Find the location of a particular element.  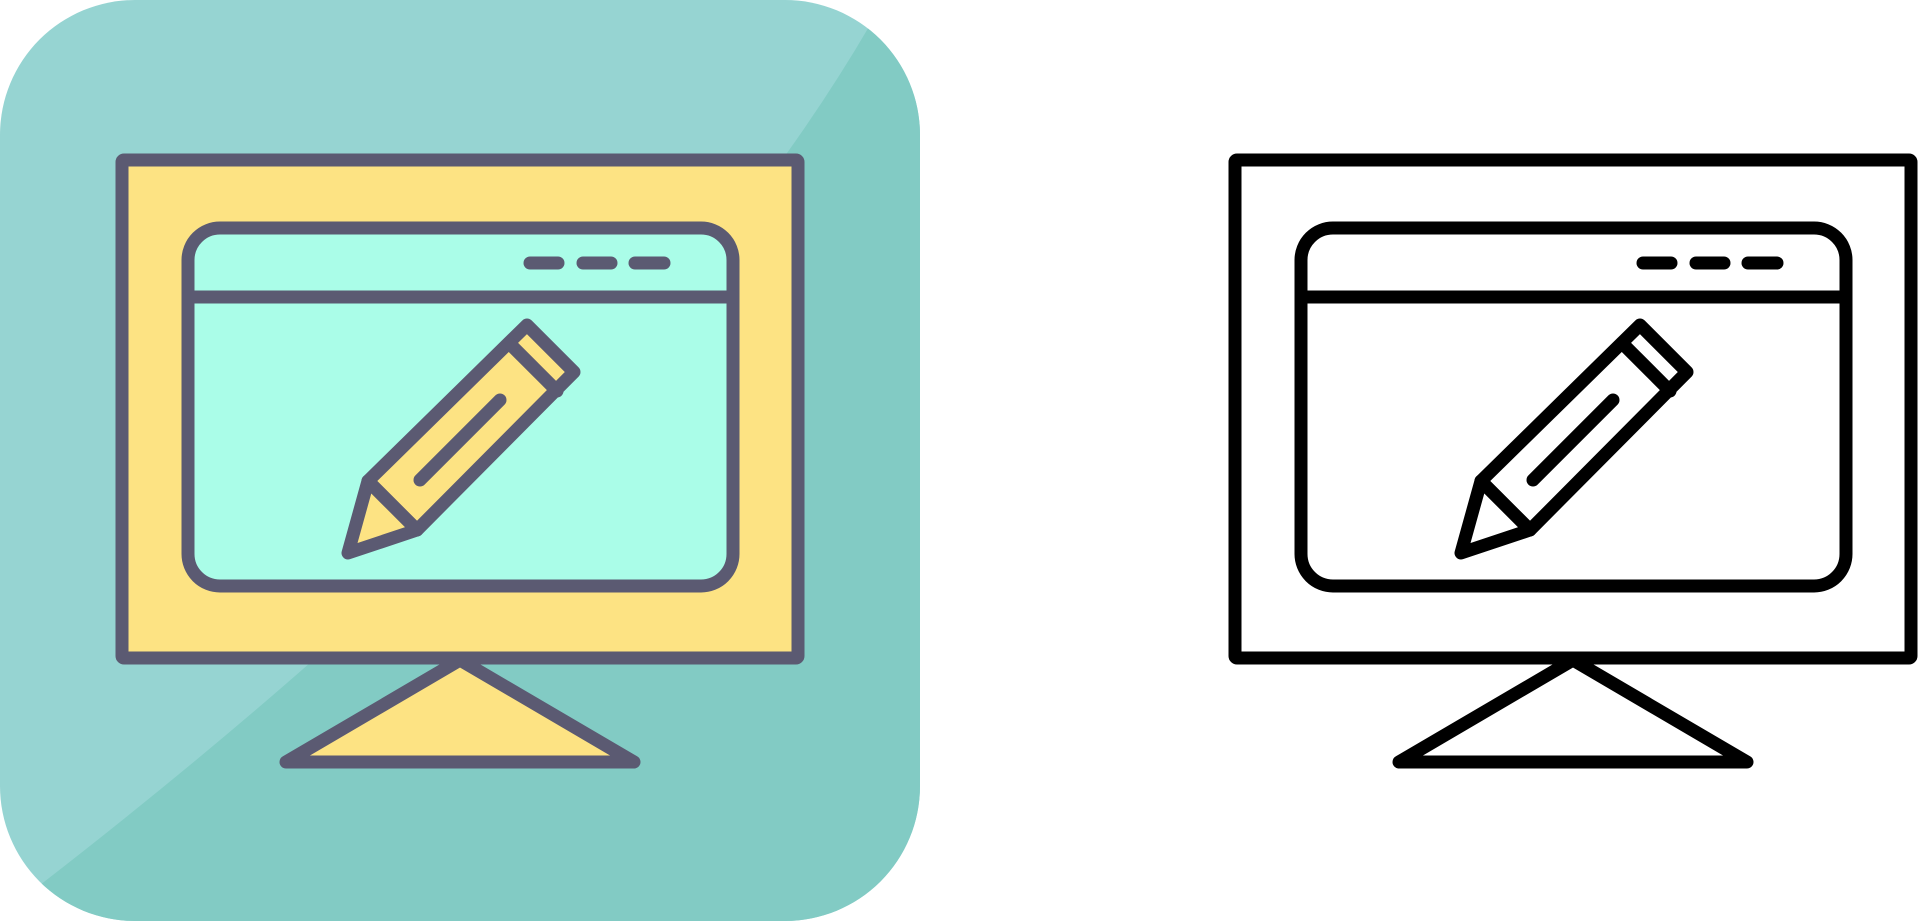

monitor-stand-outline is located at coordinates (1573, 711).